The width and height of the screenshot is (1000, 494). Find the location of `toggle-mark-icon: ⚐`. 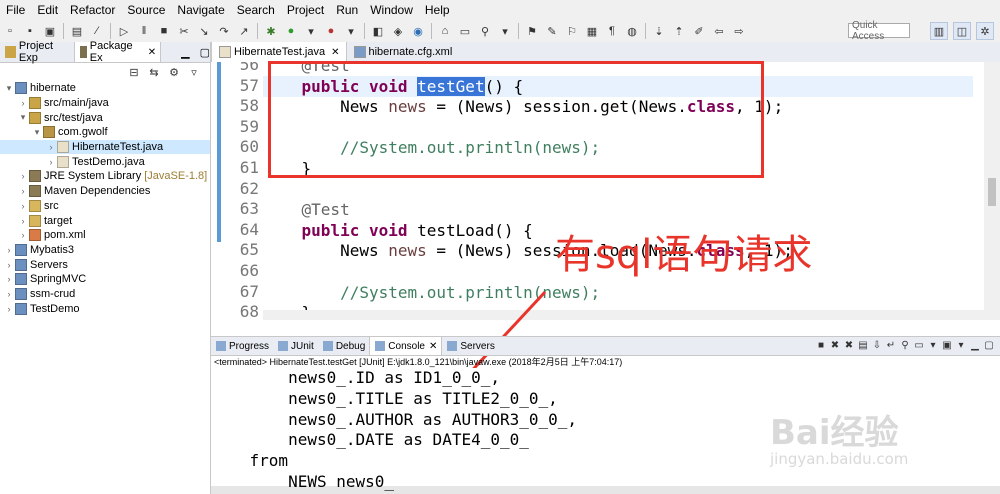

toggle-mark-icon: ⚐ is located at coordinates (572, 31).